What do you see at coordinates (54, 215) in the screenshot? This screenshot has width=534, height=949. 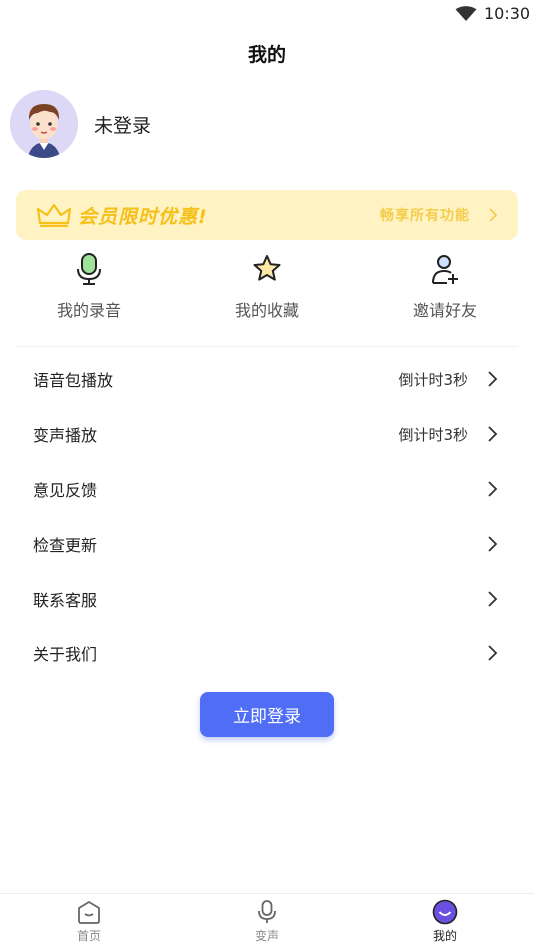 I see `crown-icon` at bounding box center [54, 215].